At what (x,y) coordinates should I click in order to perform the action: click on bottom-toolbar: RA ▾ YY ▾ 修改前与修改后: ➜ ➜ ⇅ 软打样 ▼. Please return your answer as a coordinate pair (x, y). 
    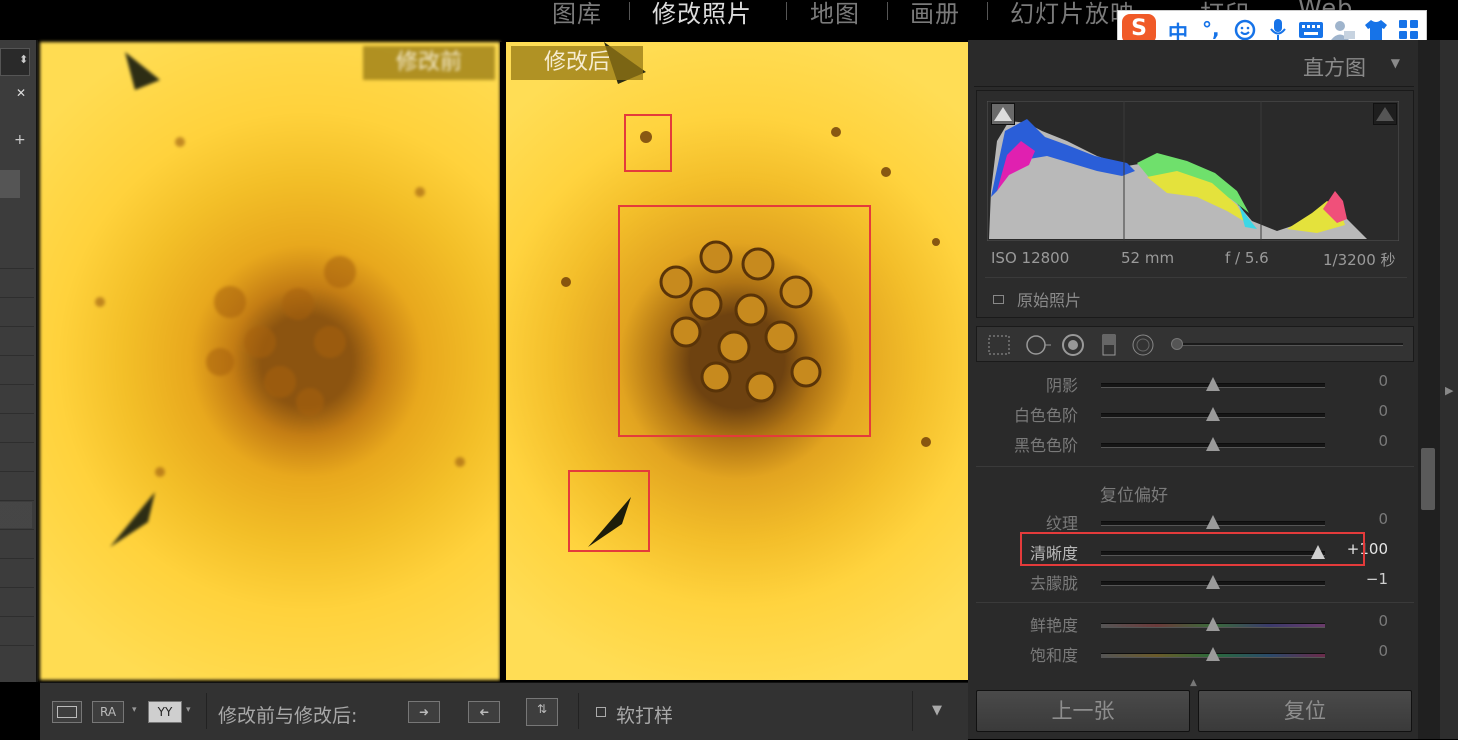
    Looking at the image, I should click on (504, 711).